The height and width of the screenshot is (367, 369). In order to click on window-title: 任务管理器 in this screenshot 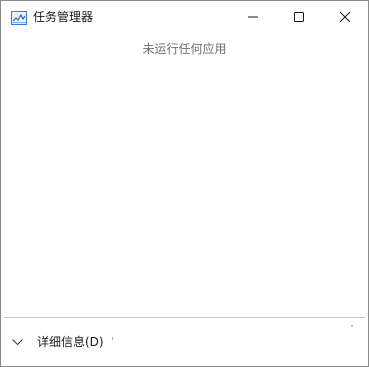, I will do `click(63, 17)`.